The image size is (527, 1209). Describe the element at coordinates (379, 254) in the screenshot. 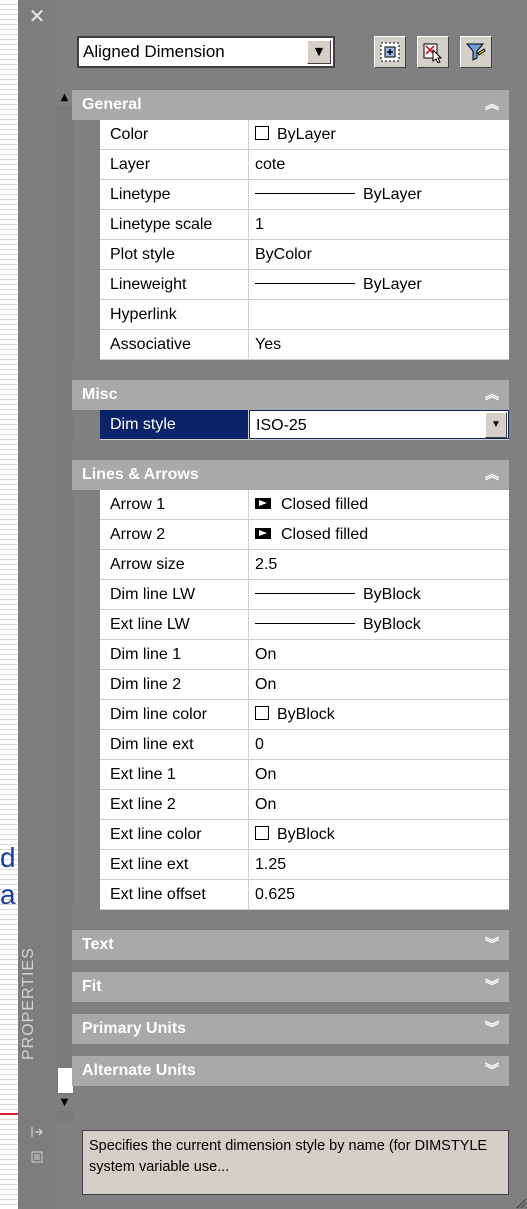

I see `property-value: ByColor` at that location.